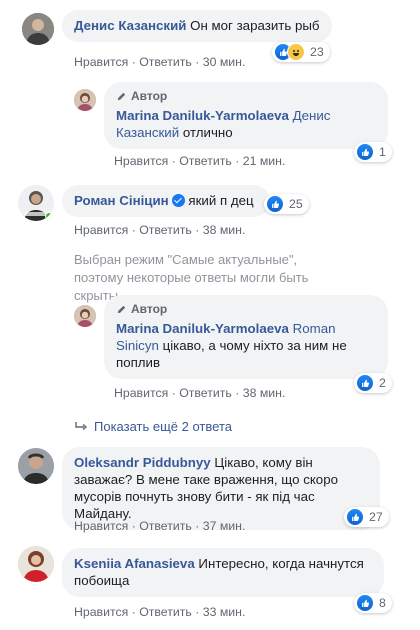  I want to click on reactions: 1, so click(373, 152).